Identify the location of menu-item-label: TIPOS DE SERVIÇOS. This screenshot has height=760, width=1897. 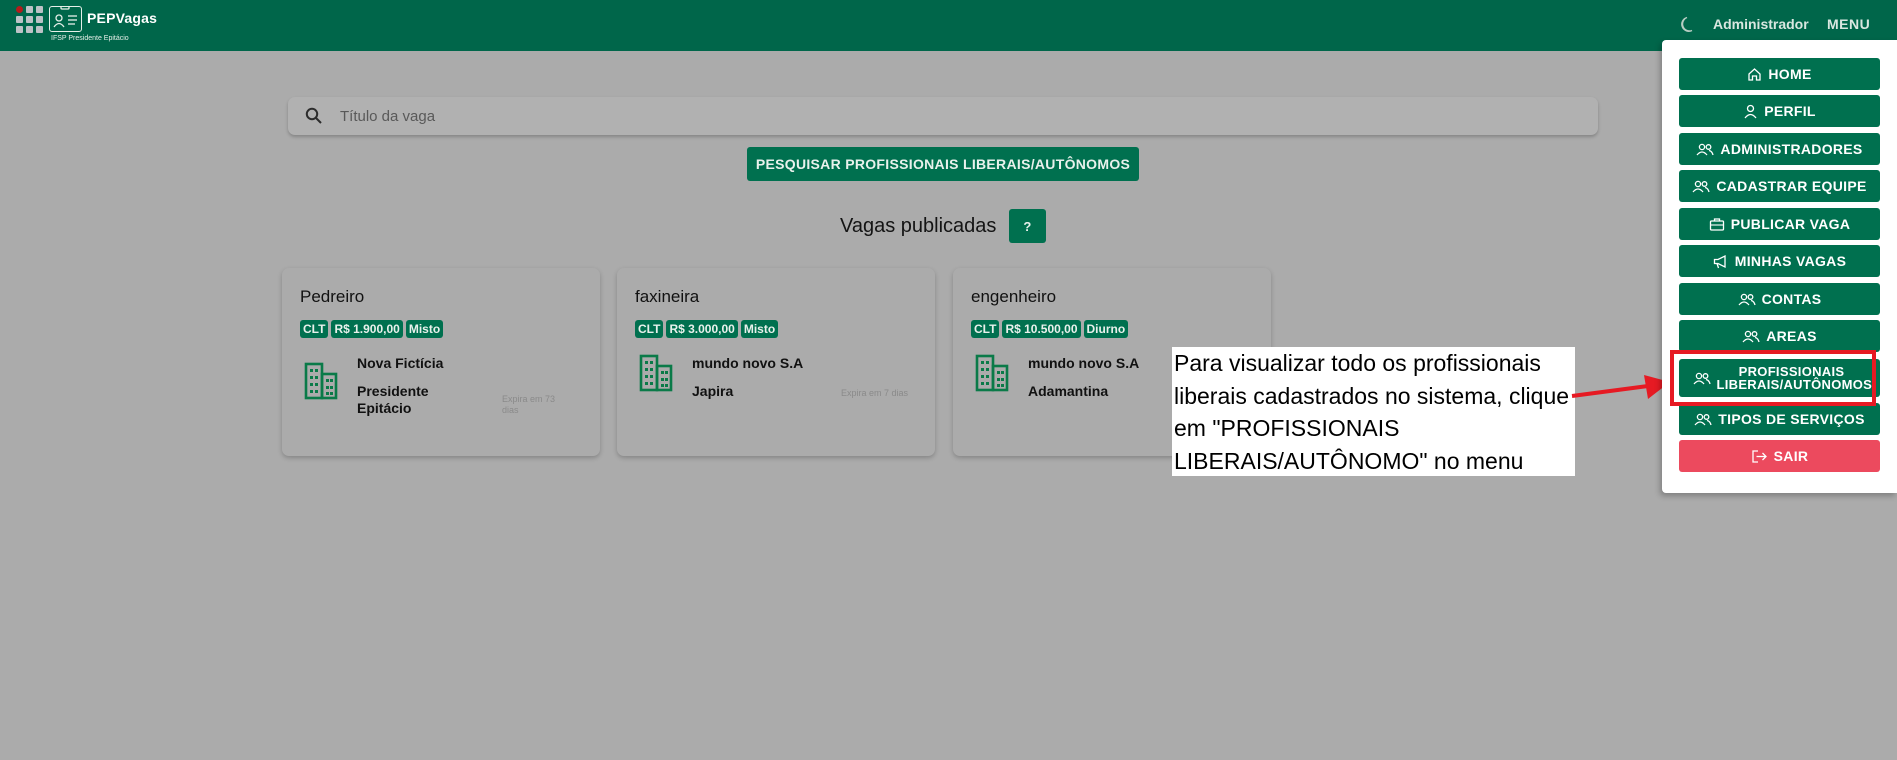
(1791, 419).